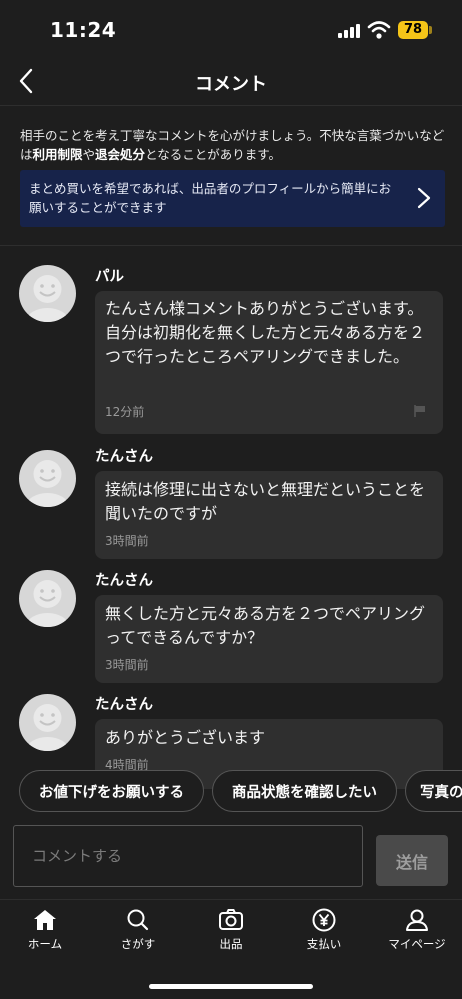 Image resolution: width=462 pixels, height=999 pixels. I want to click on tab-label: ホーム, so click(45, 944).